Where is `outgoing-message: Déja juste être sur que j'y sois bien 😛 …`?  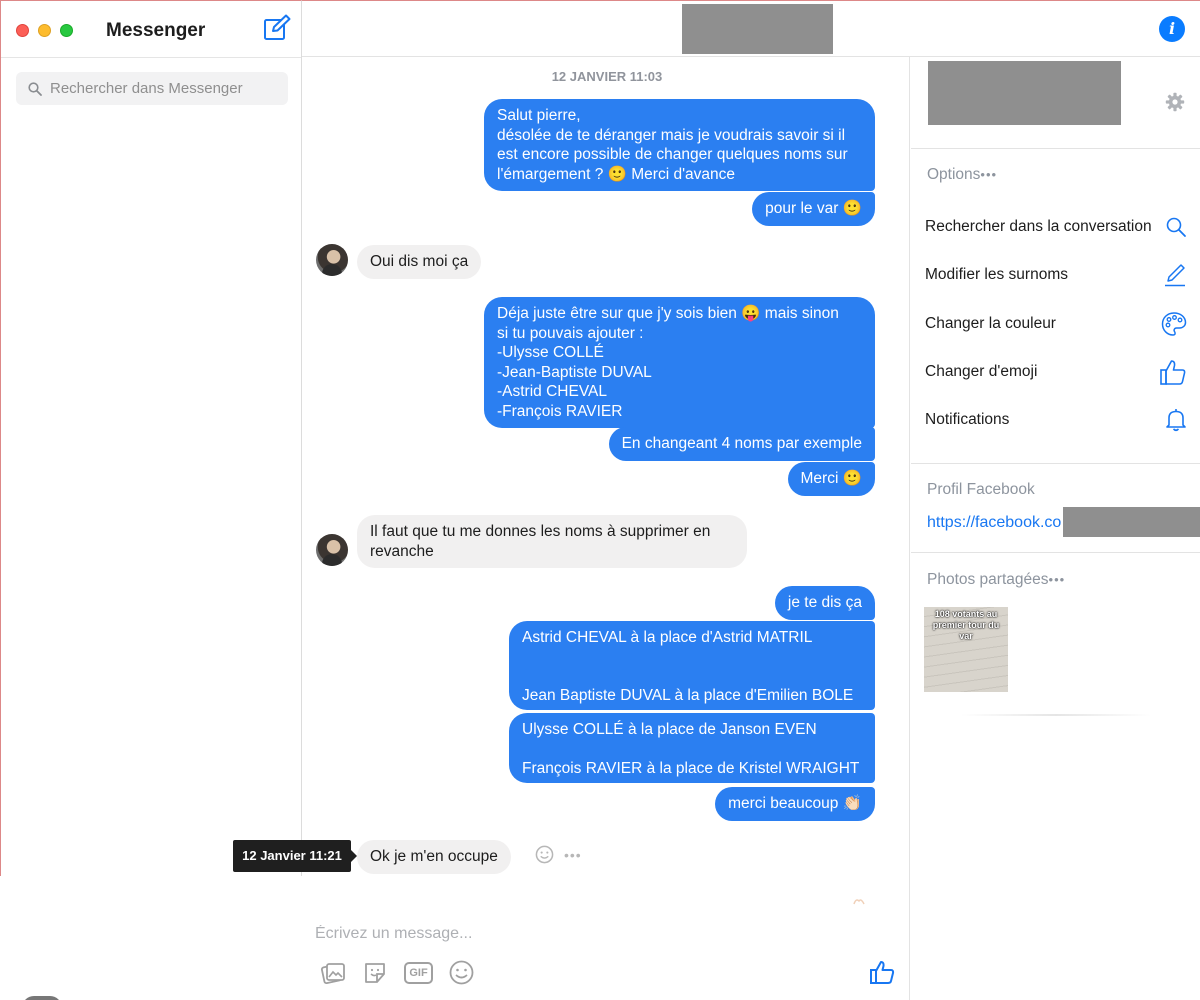 outgoing-message: Déja juste être sur que j'y sois bien 😛 … is located at coordinates (679, 362).